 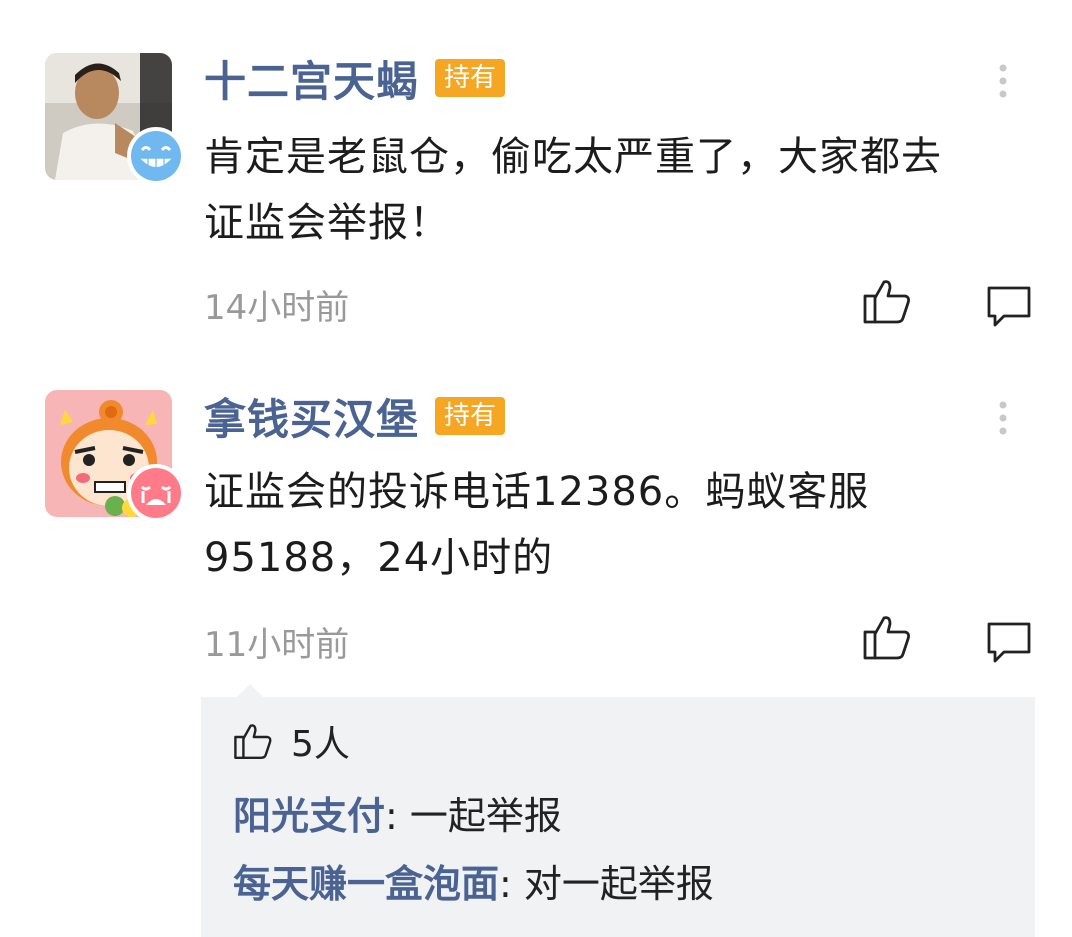 I want to click on reply-like-summary: 5人, so click(x=291, y=741).